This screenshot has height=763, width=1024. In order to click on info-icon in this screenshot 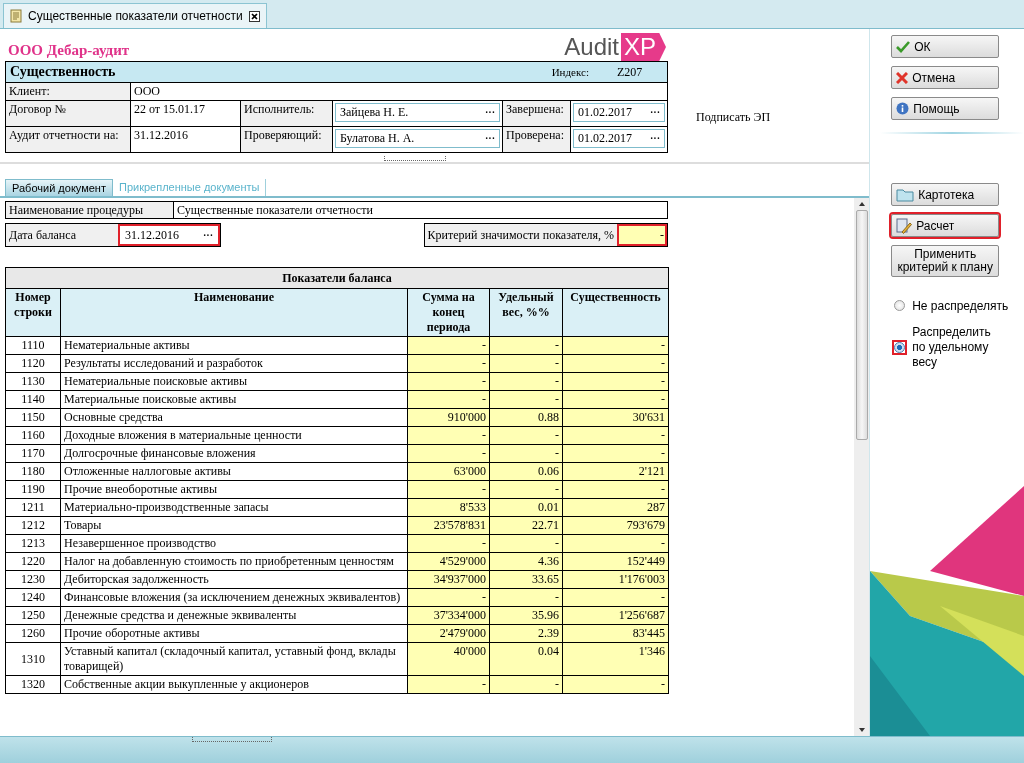, I will do `click(903, 108)`.